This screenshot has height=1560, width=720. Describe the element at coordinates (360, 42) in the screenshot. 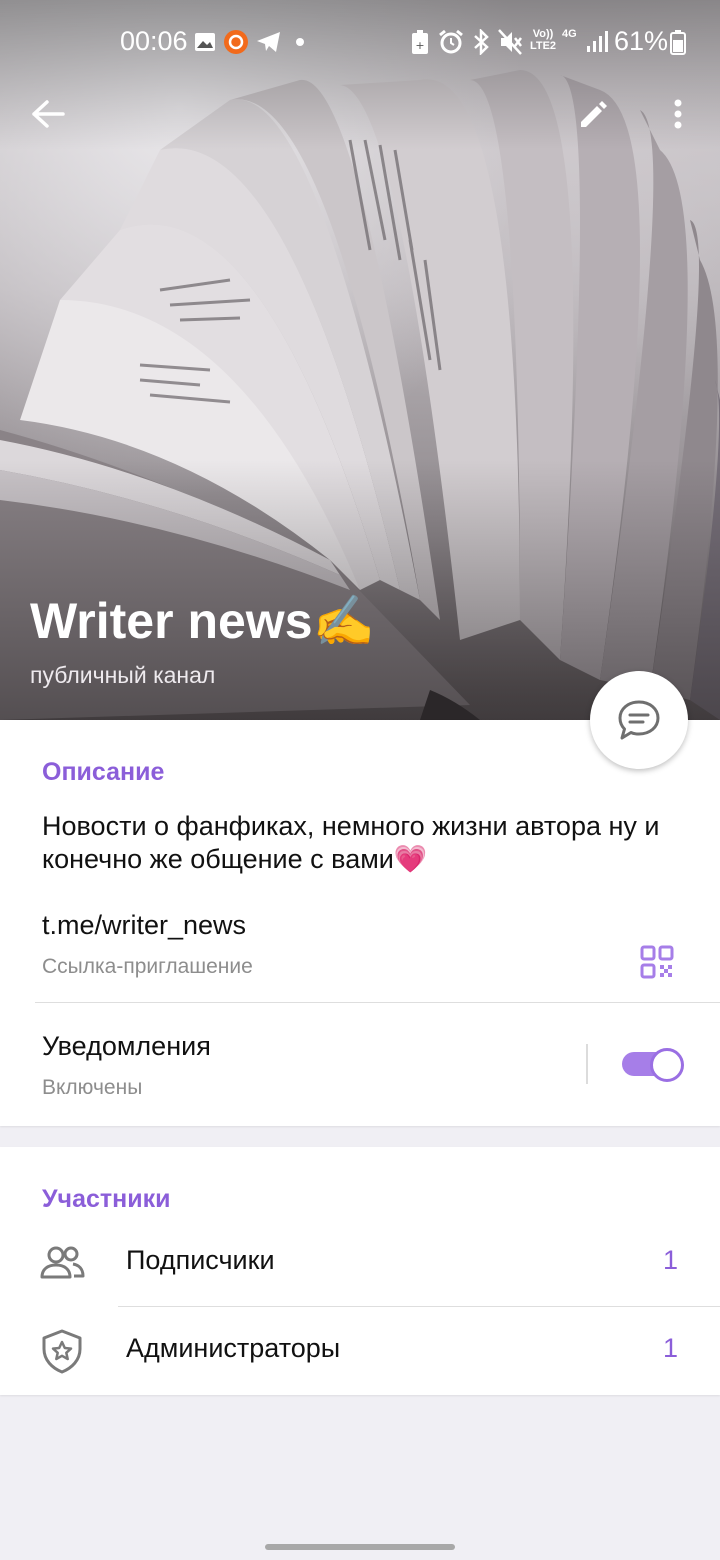

I see `status-bar: 00:06 + Vo)) LTE2 4G 61%` at that location.